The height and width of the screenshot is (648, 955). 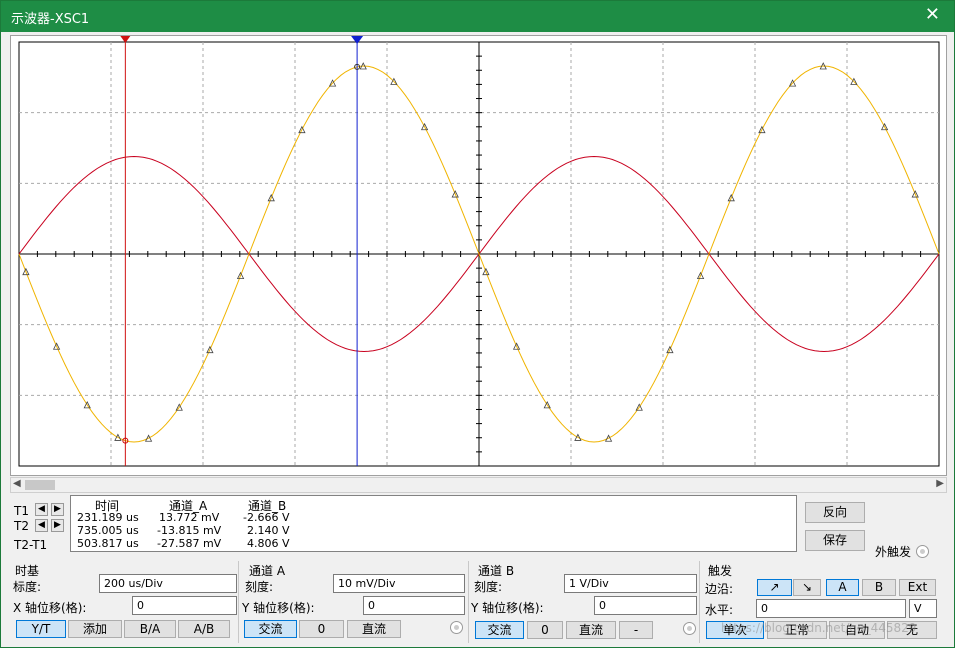 I want to click on channel-a-scale-field: 10 mV/Div, so click(x=399, y=583).